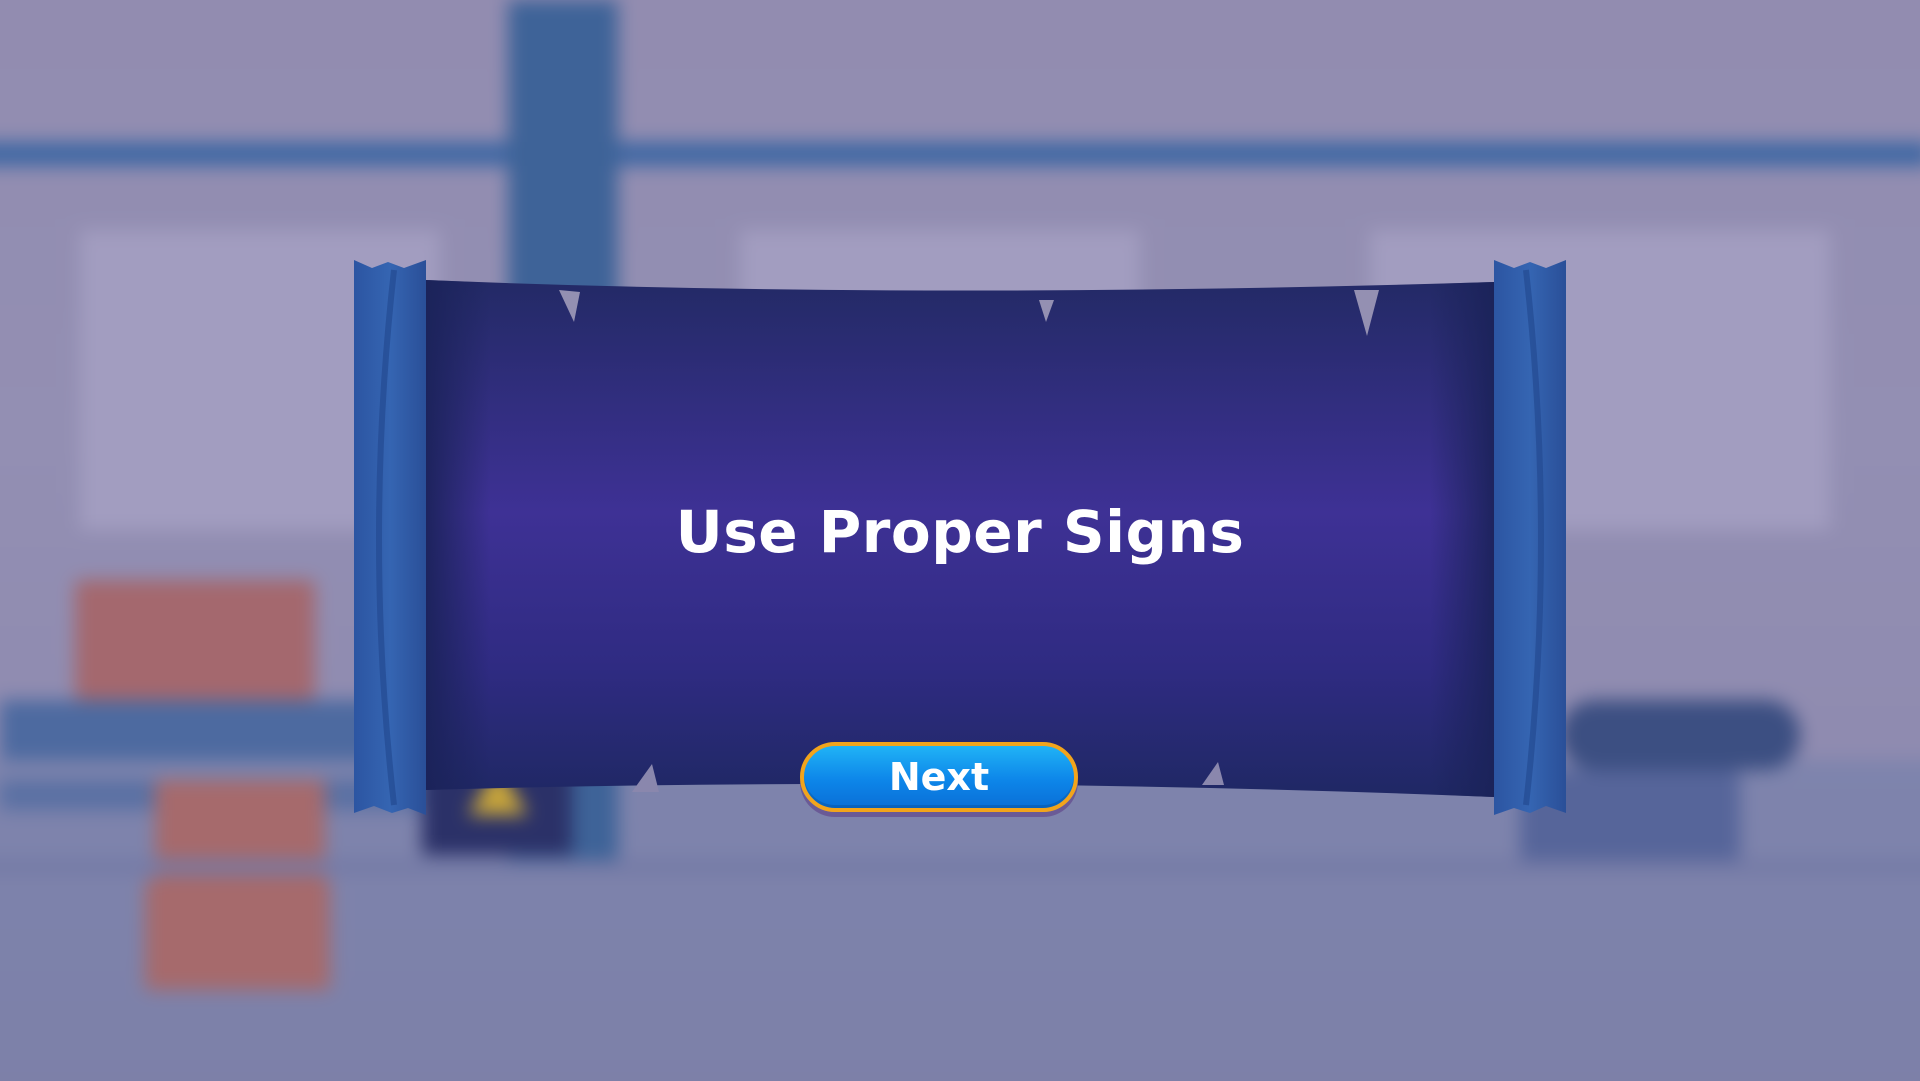  I want to click on screen-title: Use Proper Signs, so click(960, 532).